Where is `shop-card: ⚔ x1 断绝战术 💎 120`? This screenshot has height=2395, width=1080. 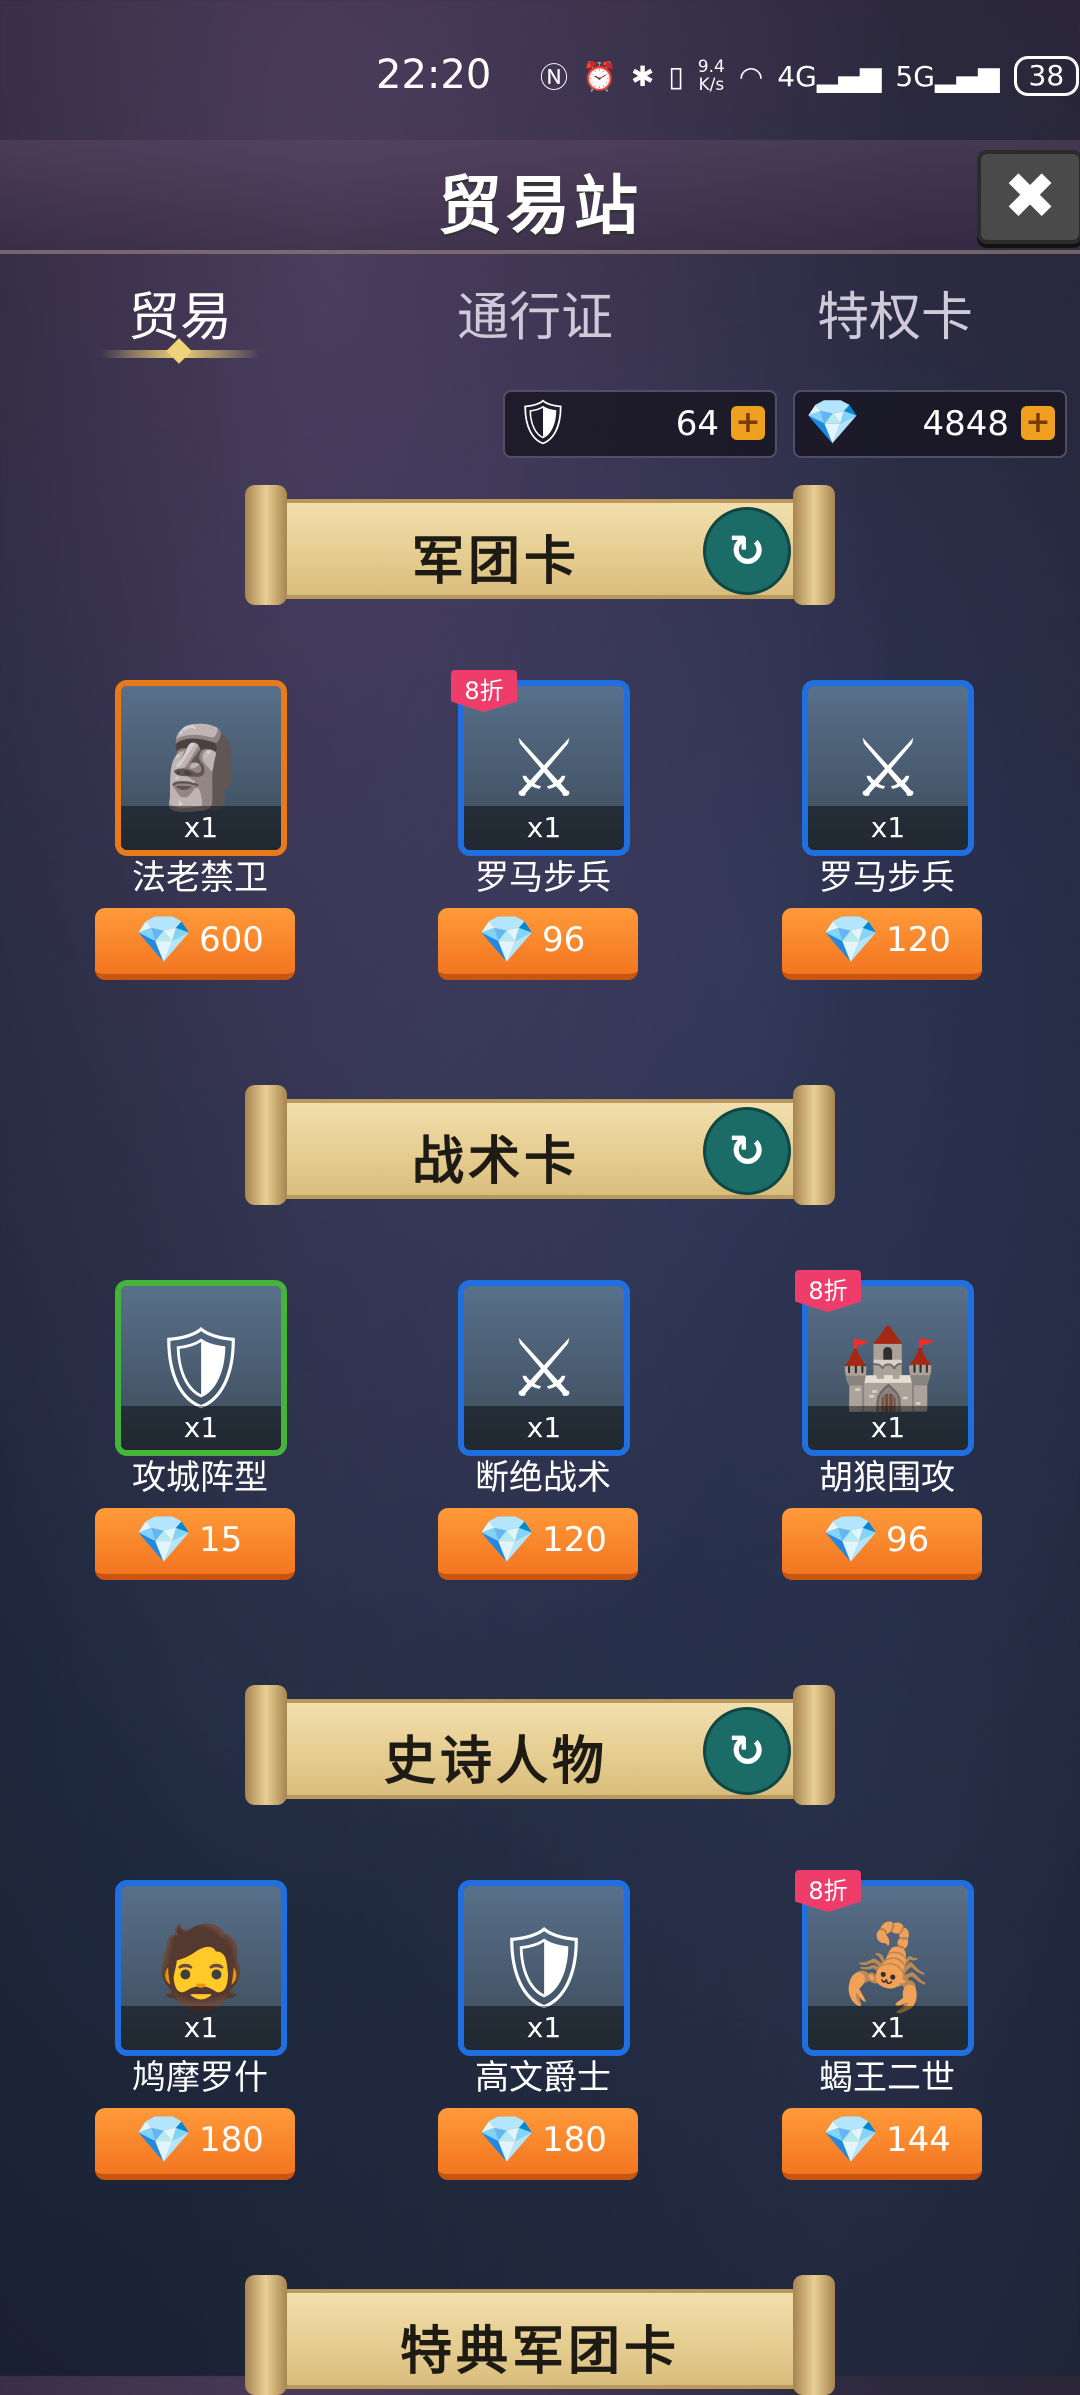
shop-card: ⚔ x1 断绝战术 💎 120 is located at coordinates (540, 1430).